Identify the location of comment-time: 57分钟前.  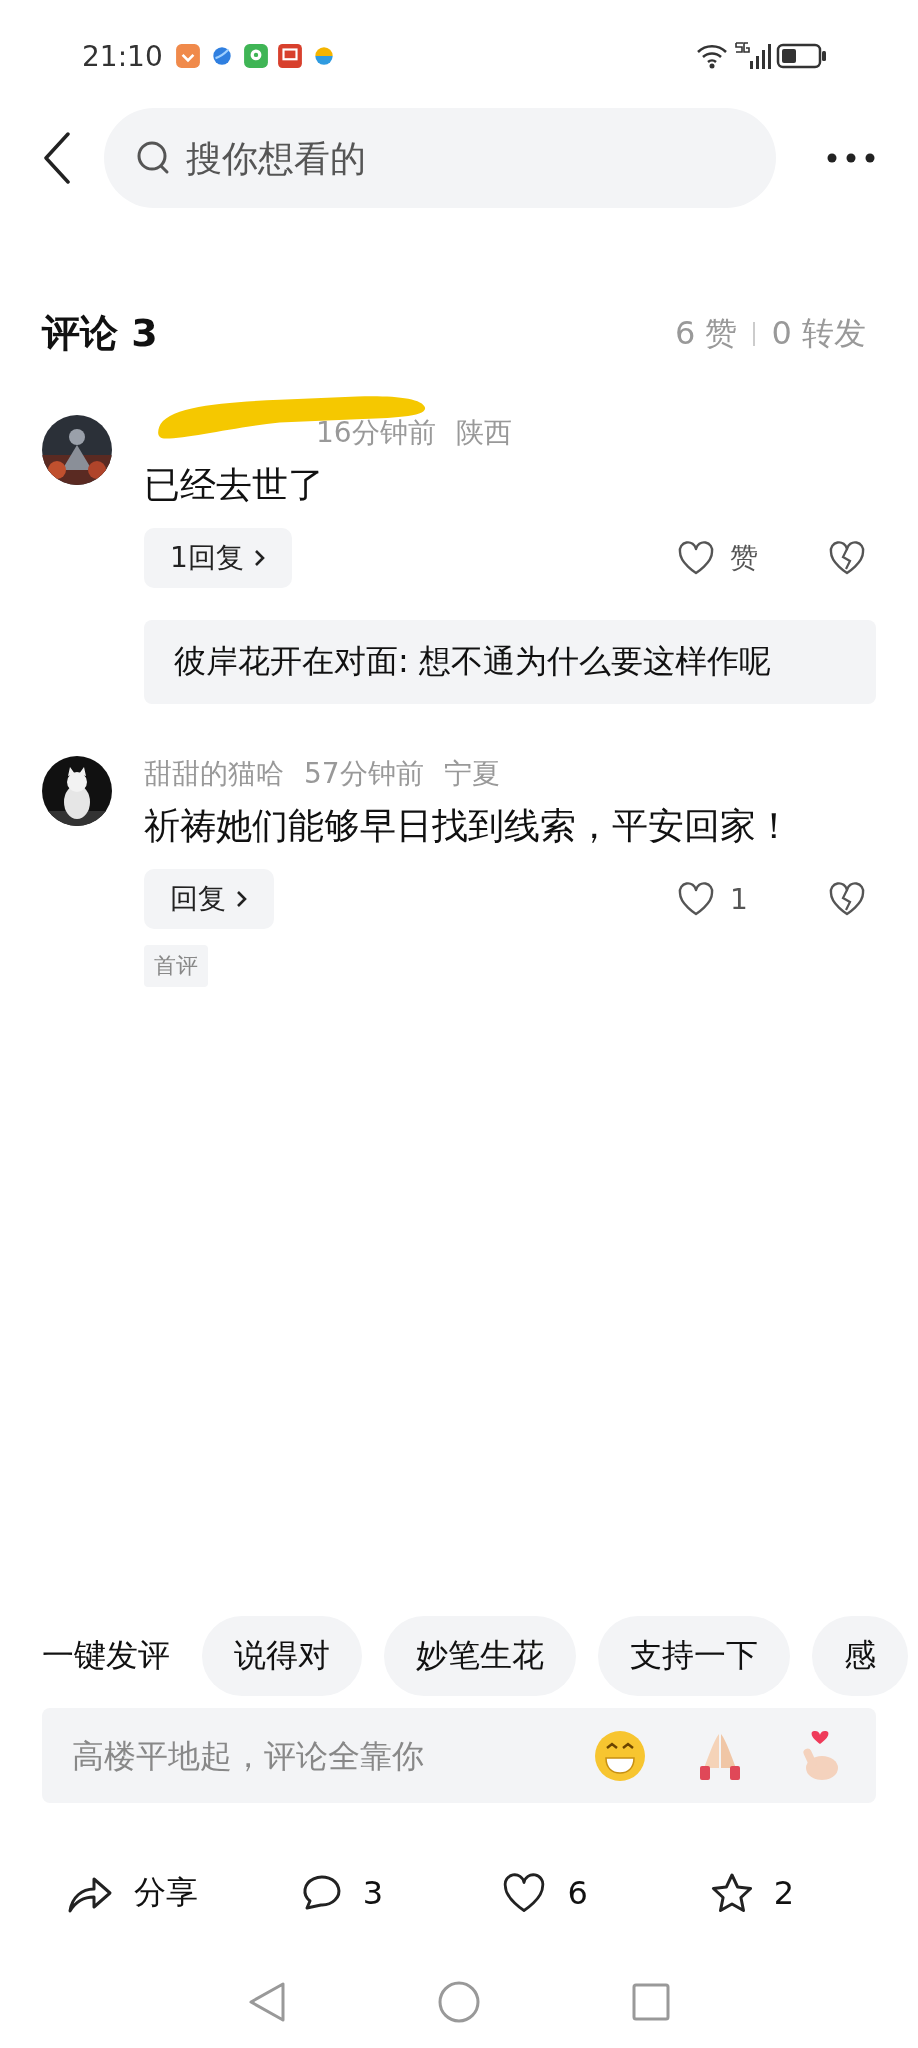
(364, 774).